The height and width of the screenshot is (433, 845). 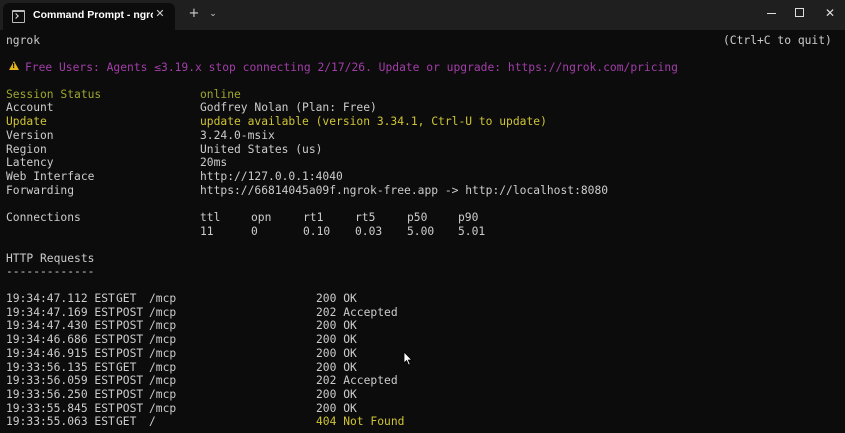 I want to click on tab-dropdown-chevron-icon: ⌄, so click(x=213, y=14).